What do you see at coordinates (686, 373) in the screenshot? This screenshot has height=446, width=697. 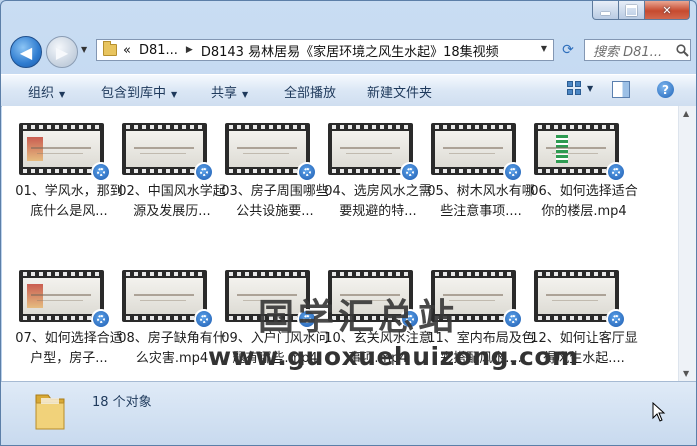 I see `scroll-down-icon: ▼` at bounding box center [686, 373].